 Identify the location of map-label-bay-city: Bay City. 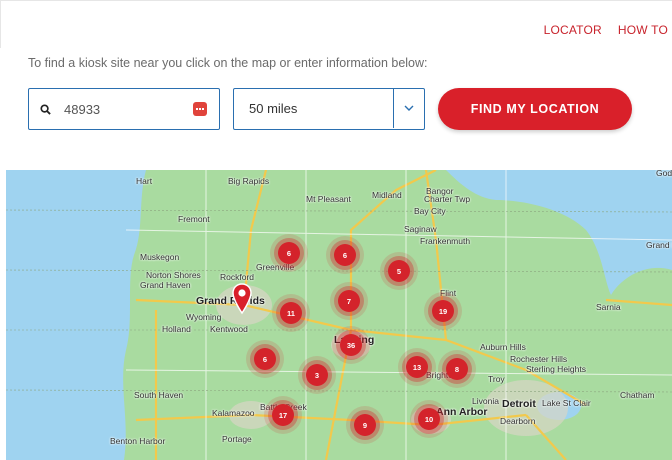
(430, 211).